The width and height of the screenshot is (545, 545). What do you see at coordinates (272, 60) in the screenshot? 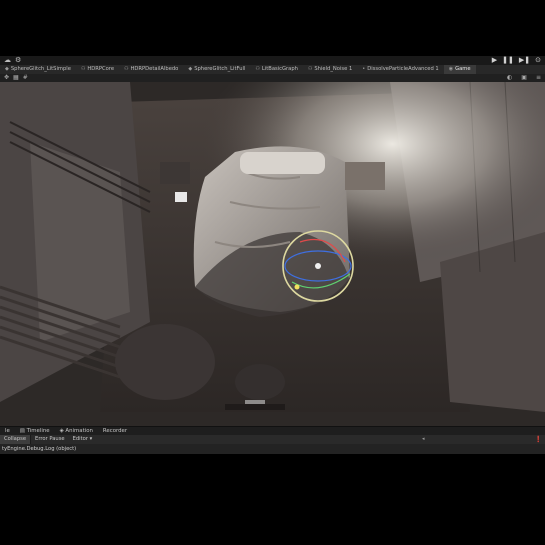
I see `main-toolbar: ☁ ⚙ ▶ ❚❚ ▶❚ ⊙` at bounding box center [272, 60].